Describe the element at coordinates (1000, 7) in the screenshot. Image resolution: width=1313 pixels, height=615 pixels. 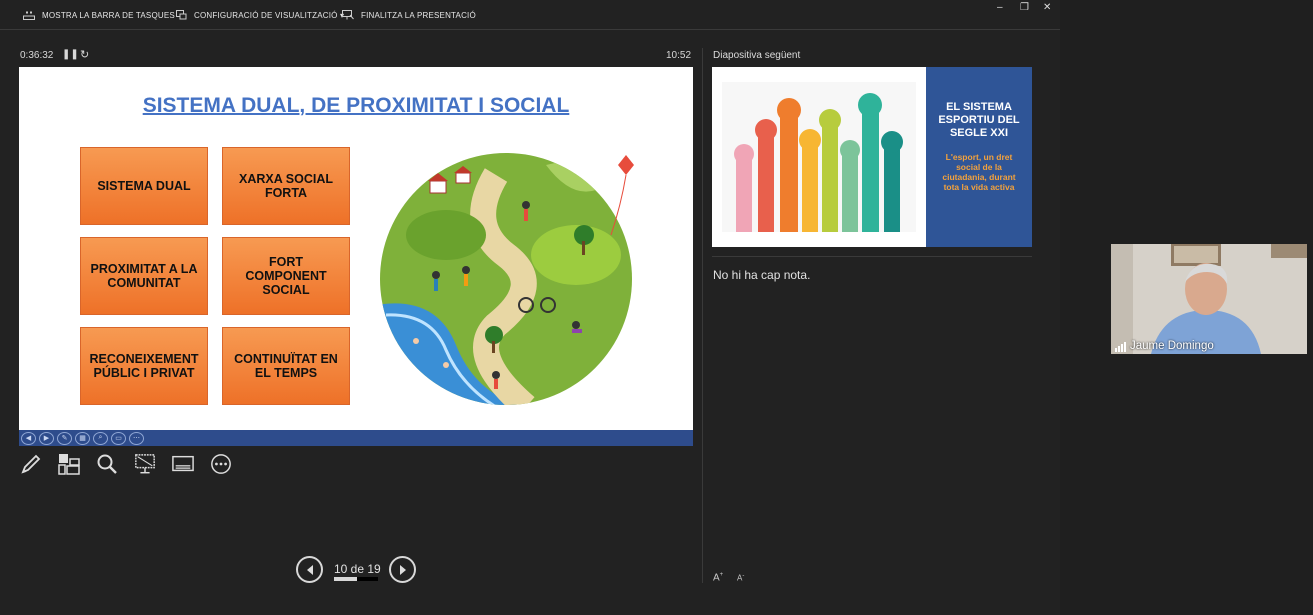
I see `minimize-button: –` at that location.